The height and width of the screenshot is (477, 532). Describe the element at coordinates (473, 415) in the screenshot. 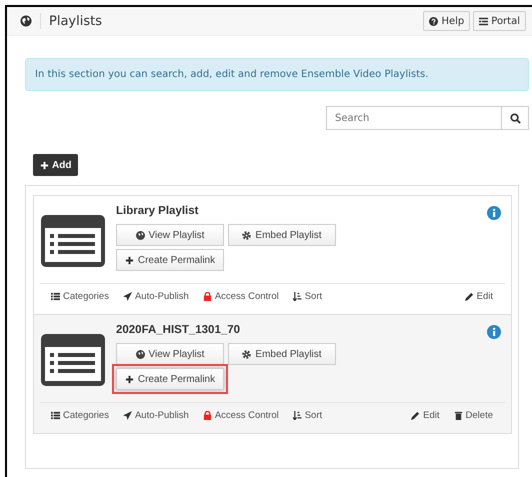

I see `delete-link: Delete` at that location.